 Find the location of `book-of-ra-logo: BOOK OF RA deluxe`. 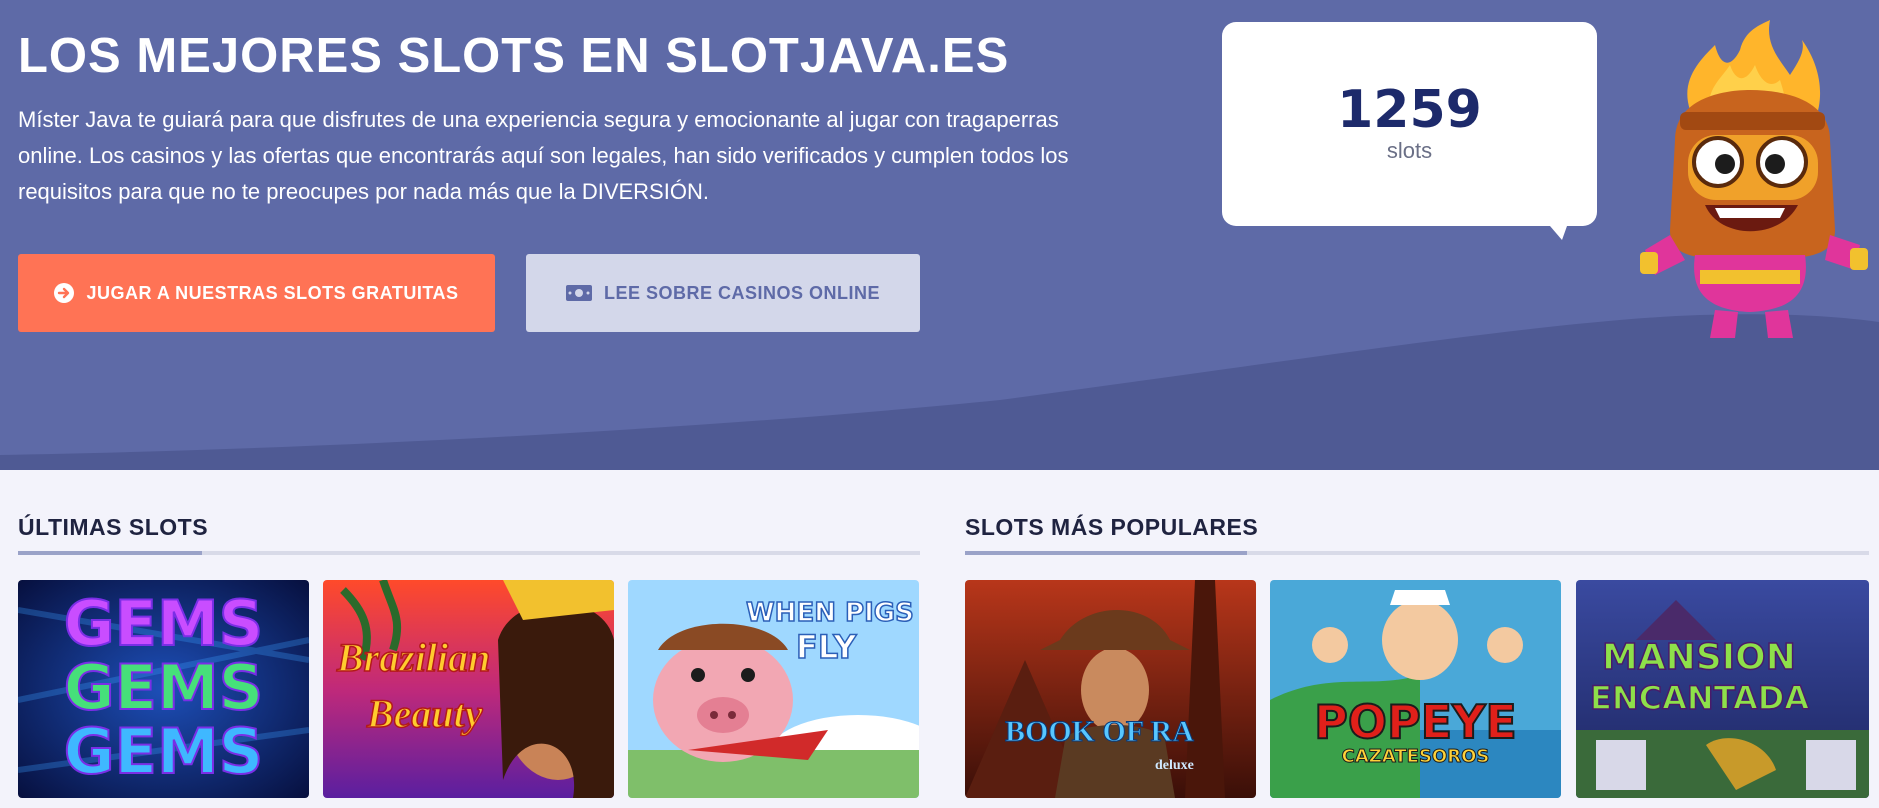

book-of-ra-logo: BOOK OF RA deluxe is located at coordinates (1100, 749).